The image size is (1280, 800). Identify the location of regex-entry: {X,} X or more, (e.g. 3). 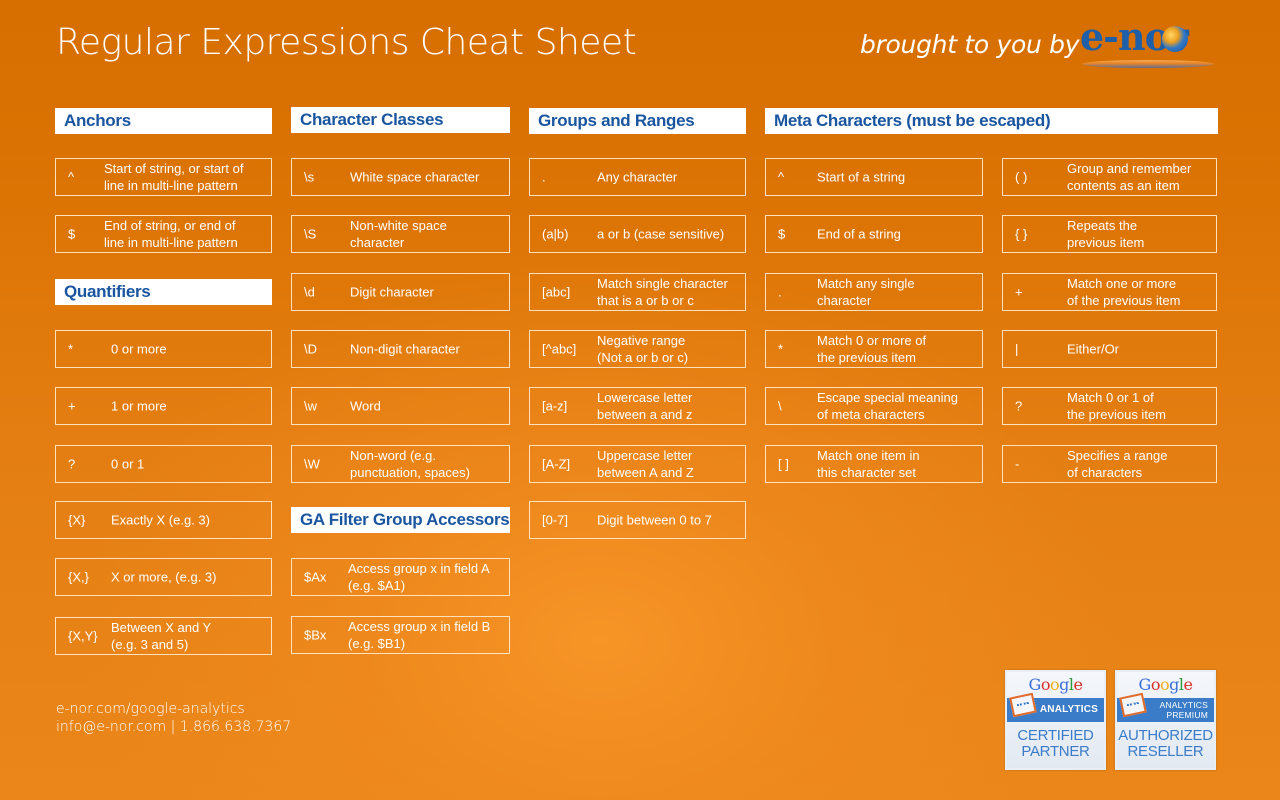
(163, 577).